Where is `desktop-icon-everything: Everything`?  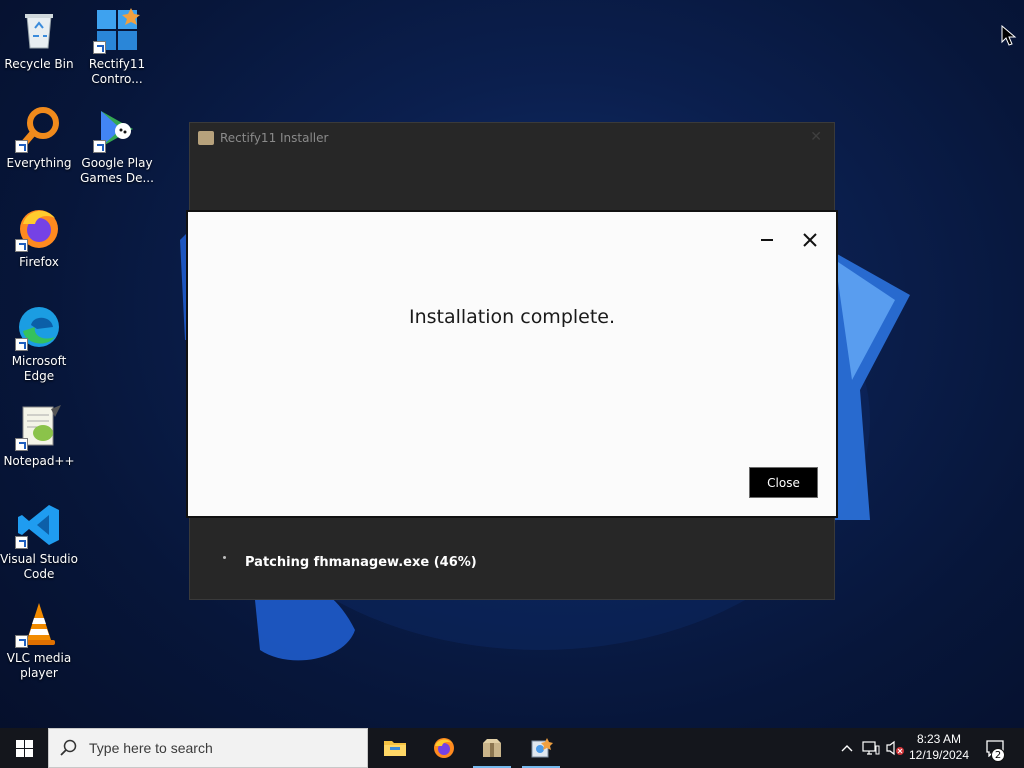
desktop-icon-everything: Everything is located at coordinates (39, 138).